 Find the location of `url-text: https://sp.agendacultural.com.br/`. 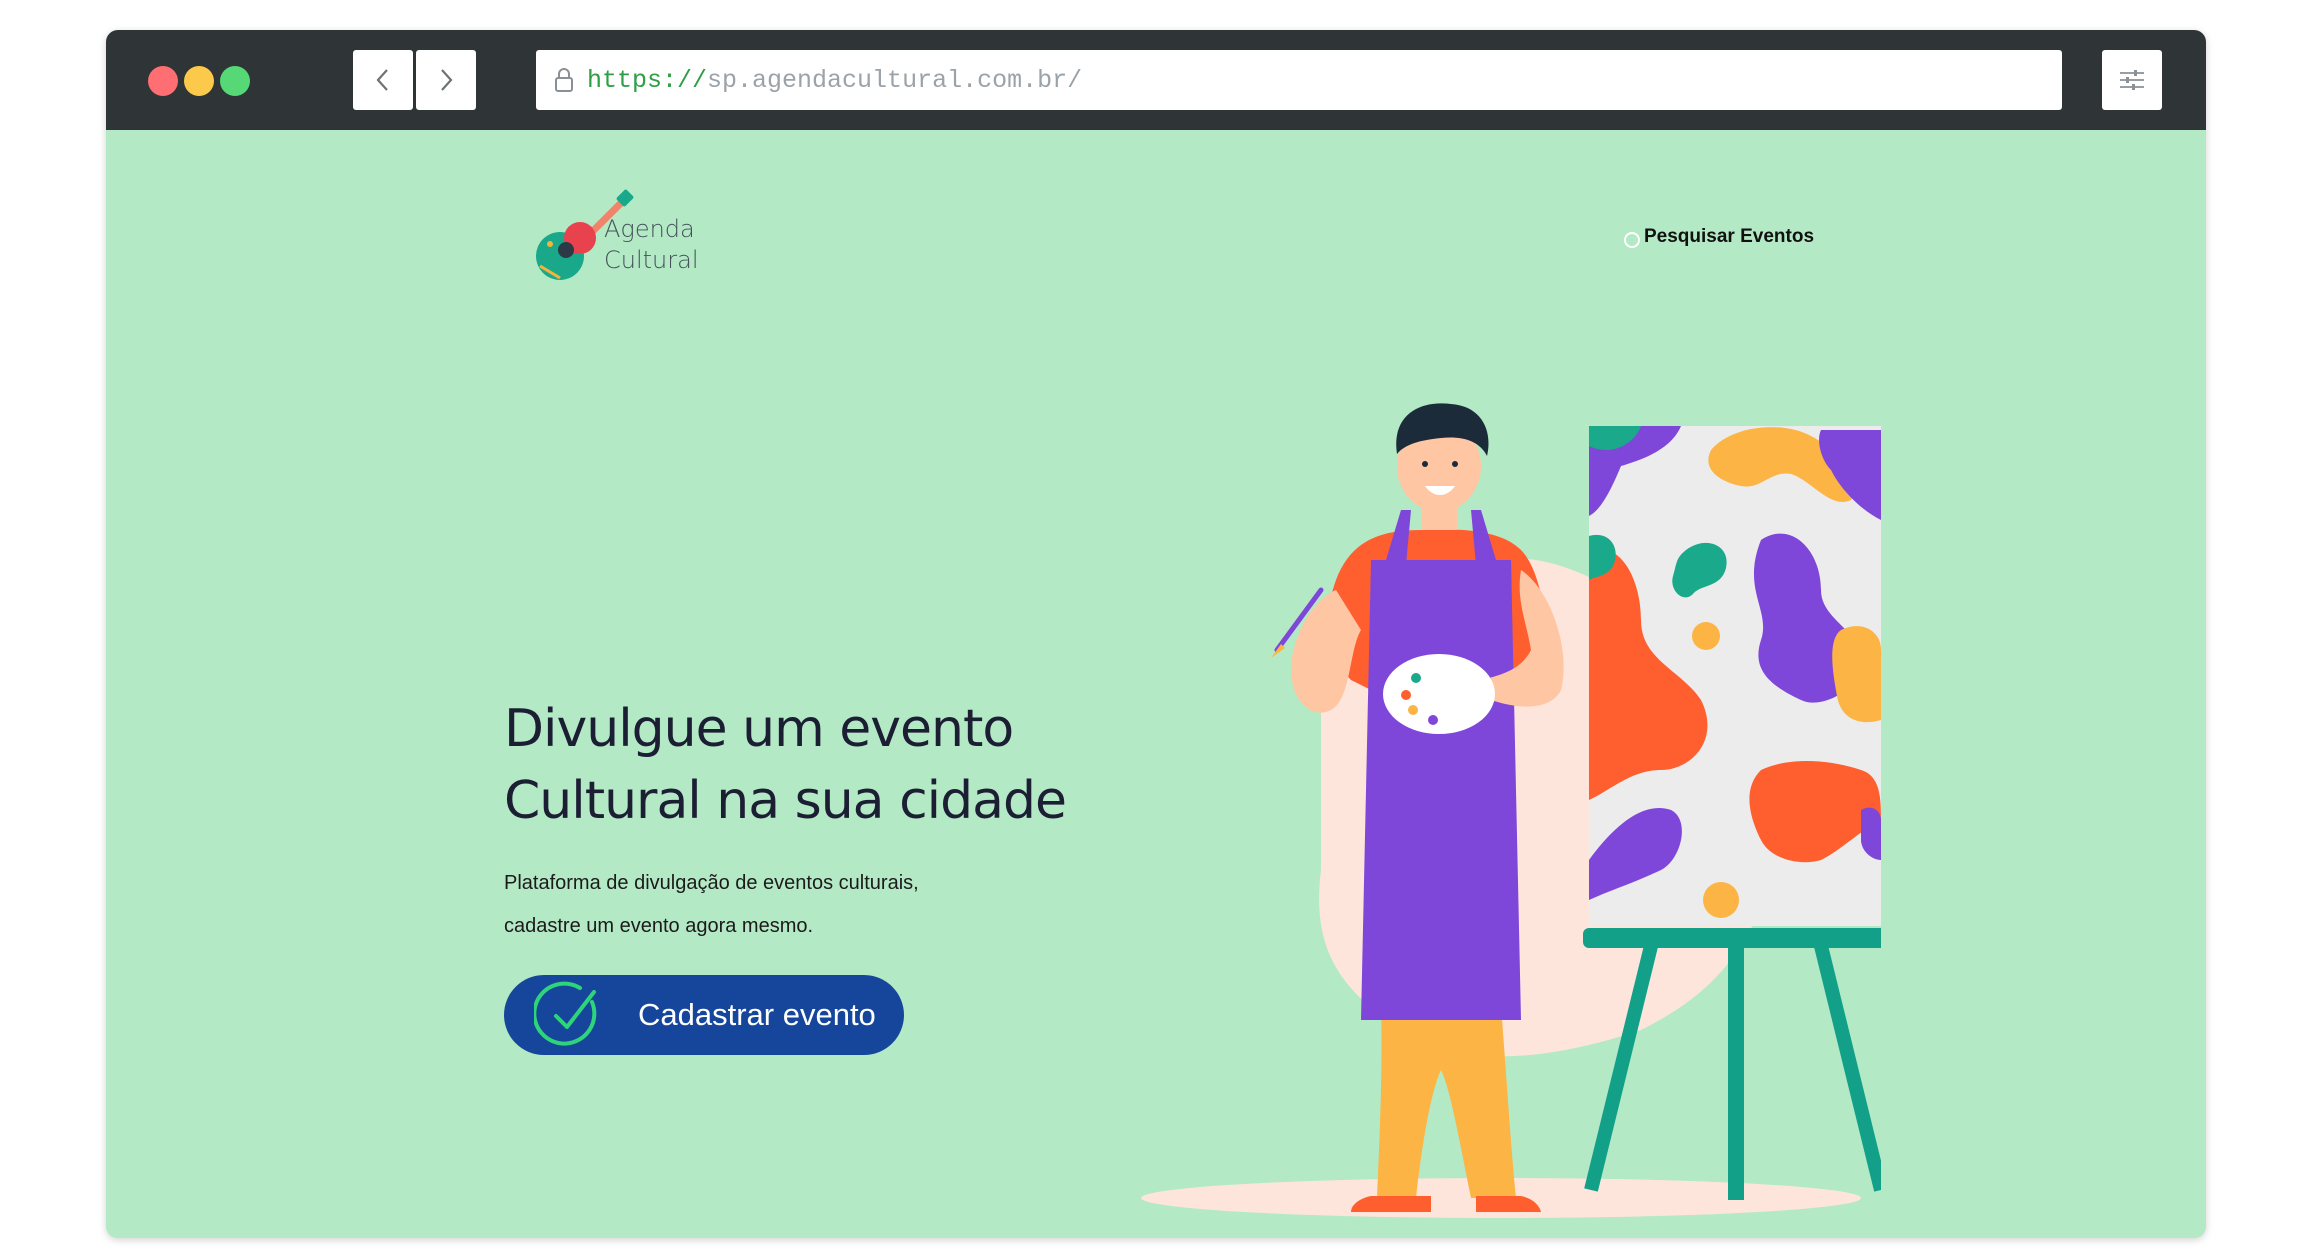

url-text: https://sp.agendacultural.com.br/ is located at coordinates (834, 80).